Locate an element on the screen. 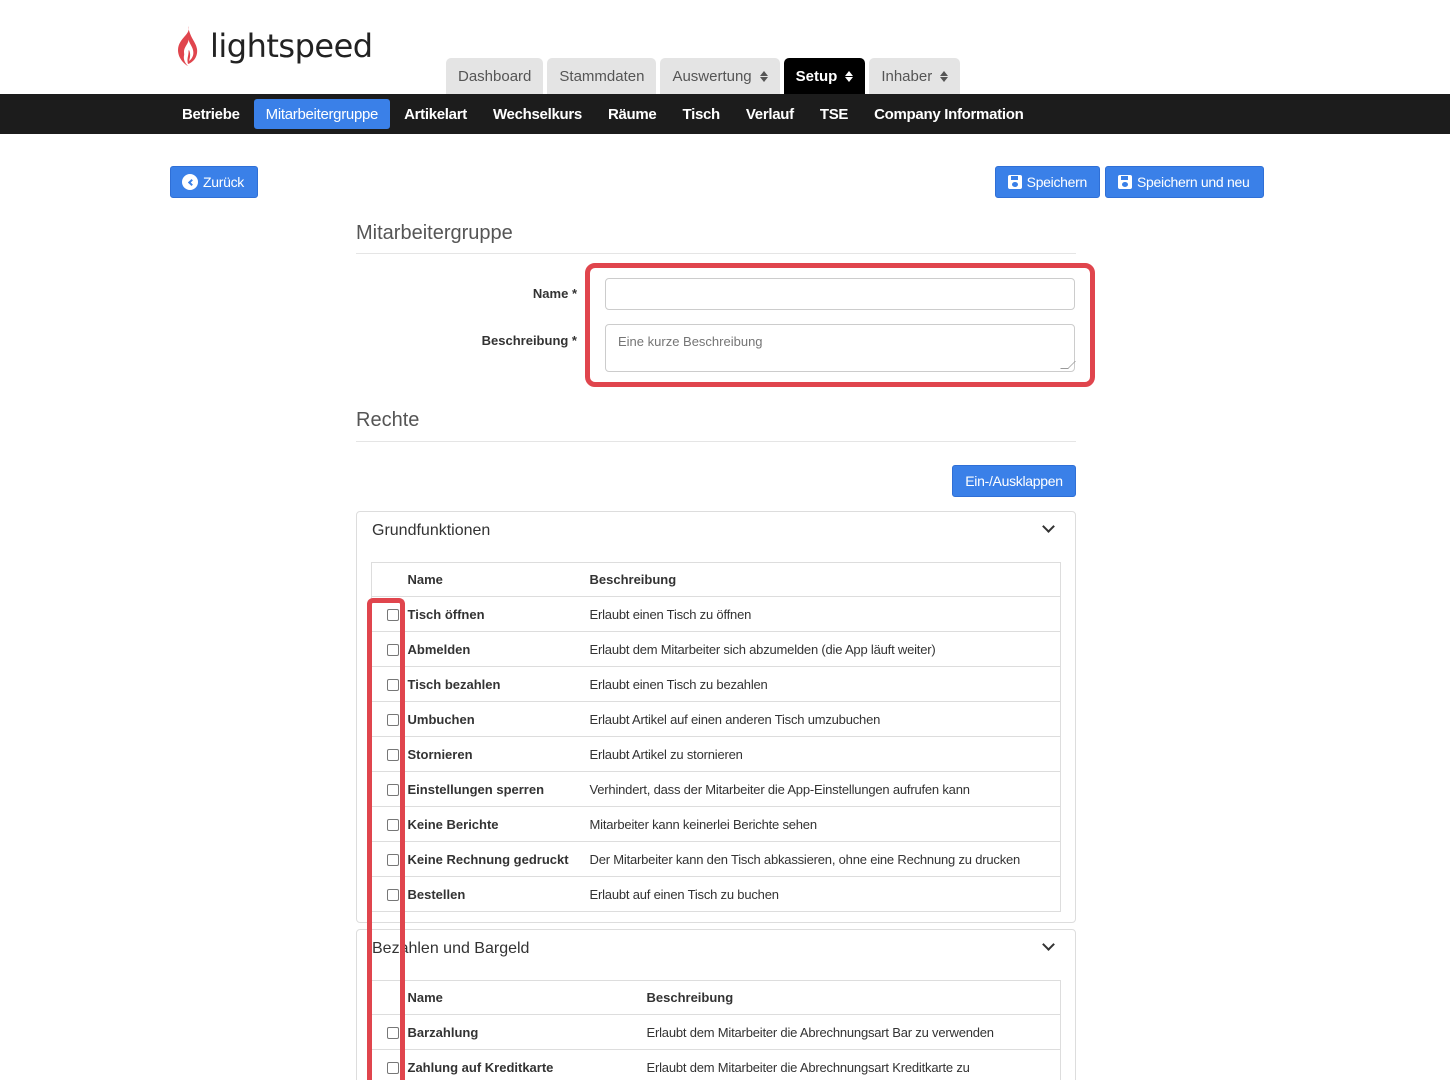  header-checkbox-col is located at coordinates (389, 579).